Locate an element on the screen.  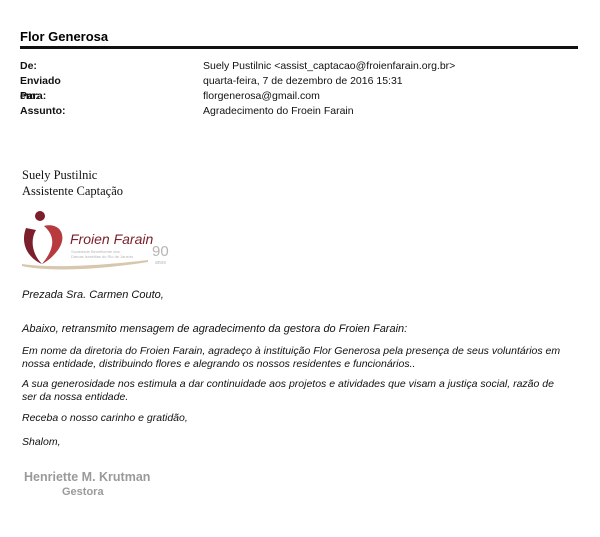
logo-tagline-2: Damas Israelitas do Rio de Janeiro is located at coordinates (102, 256).